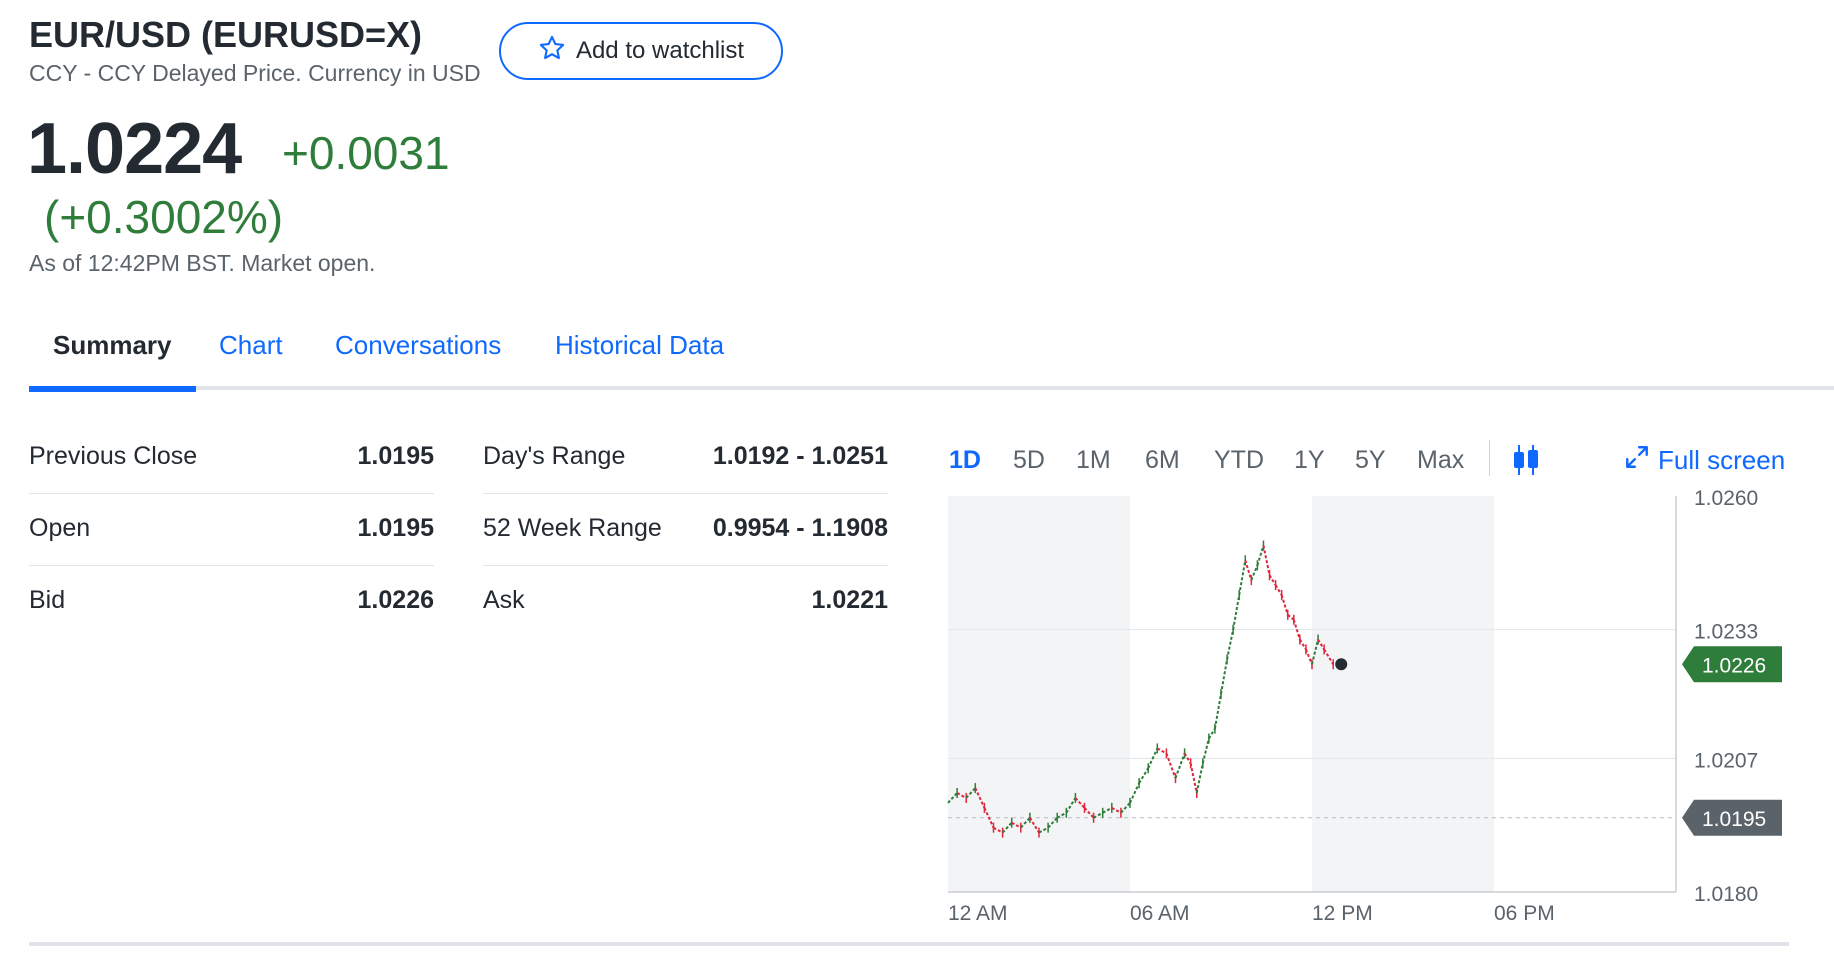 This screenshot has width=1834, height=966. Describe the element at coordinates (1734, 665) in the screenshot. I see `current-price-tag-label: 1.0226` at that location.